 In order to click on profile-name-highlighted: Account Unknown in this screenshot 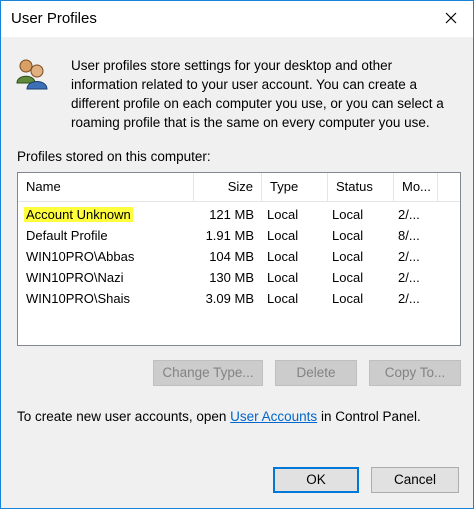, I will do `click(78, 214)`.